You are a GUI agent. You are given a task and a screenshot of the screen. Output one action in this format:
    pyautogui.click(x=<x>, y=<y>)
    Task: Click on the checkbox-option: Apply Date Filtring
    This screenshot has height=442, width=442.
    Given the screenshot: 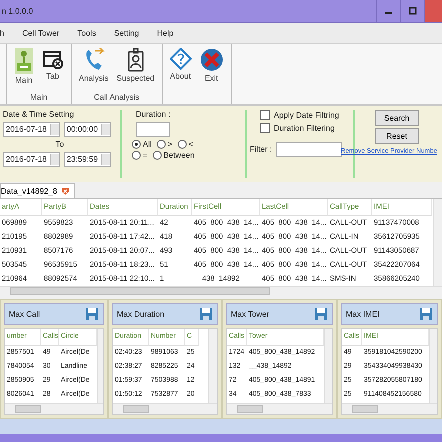 What is the action you would take?
    pyautogui.click(x=305, y=115)
    